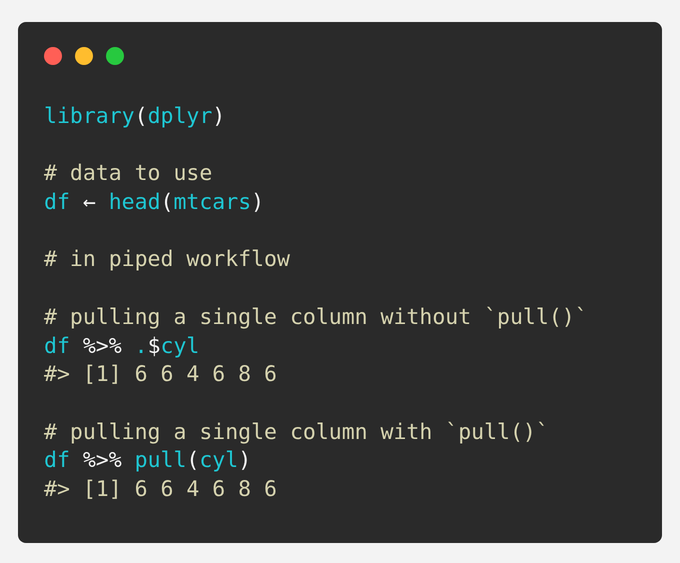  I want to click on code-line: # pulling a single column without `pull()`, so click(316, 318).